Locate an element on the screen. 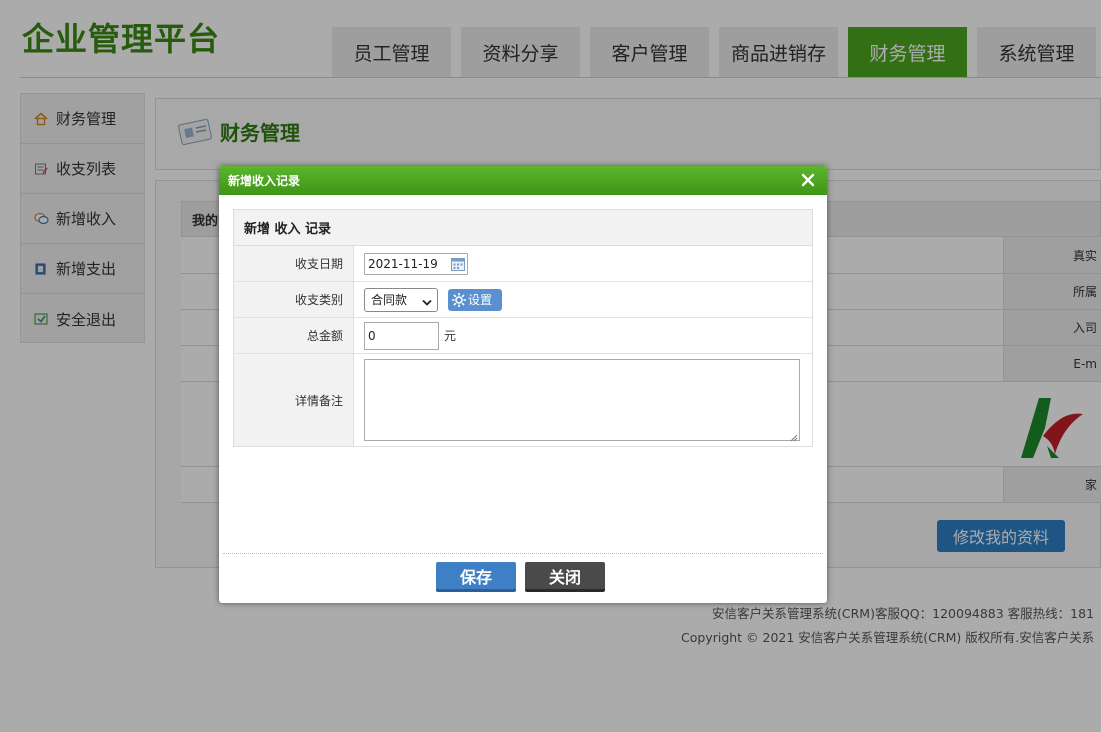 This screenshot has width=1101, height=732. date-label: 收支日期 is located at coordinates (294, 263).